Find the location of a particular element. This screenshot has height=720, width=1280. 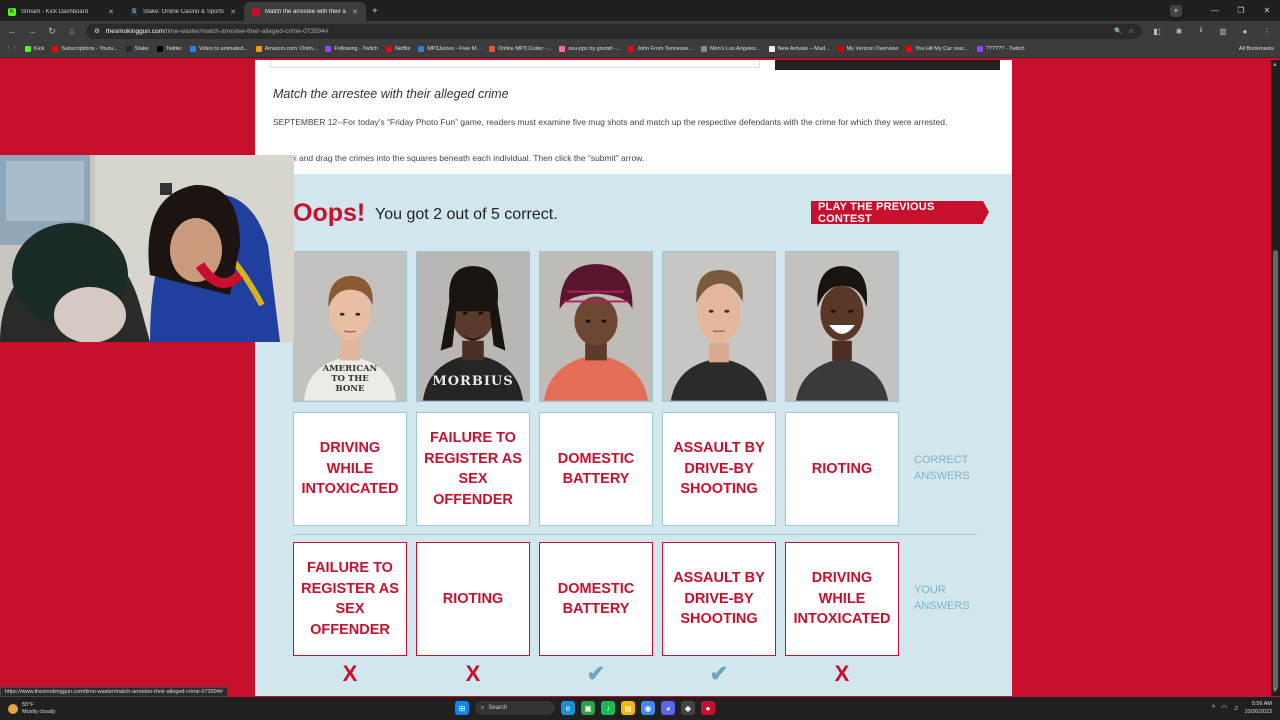

bookmark-item: Kick is located at coordinates (34, 49).